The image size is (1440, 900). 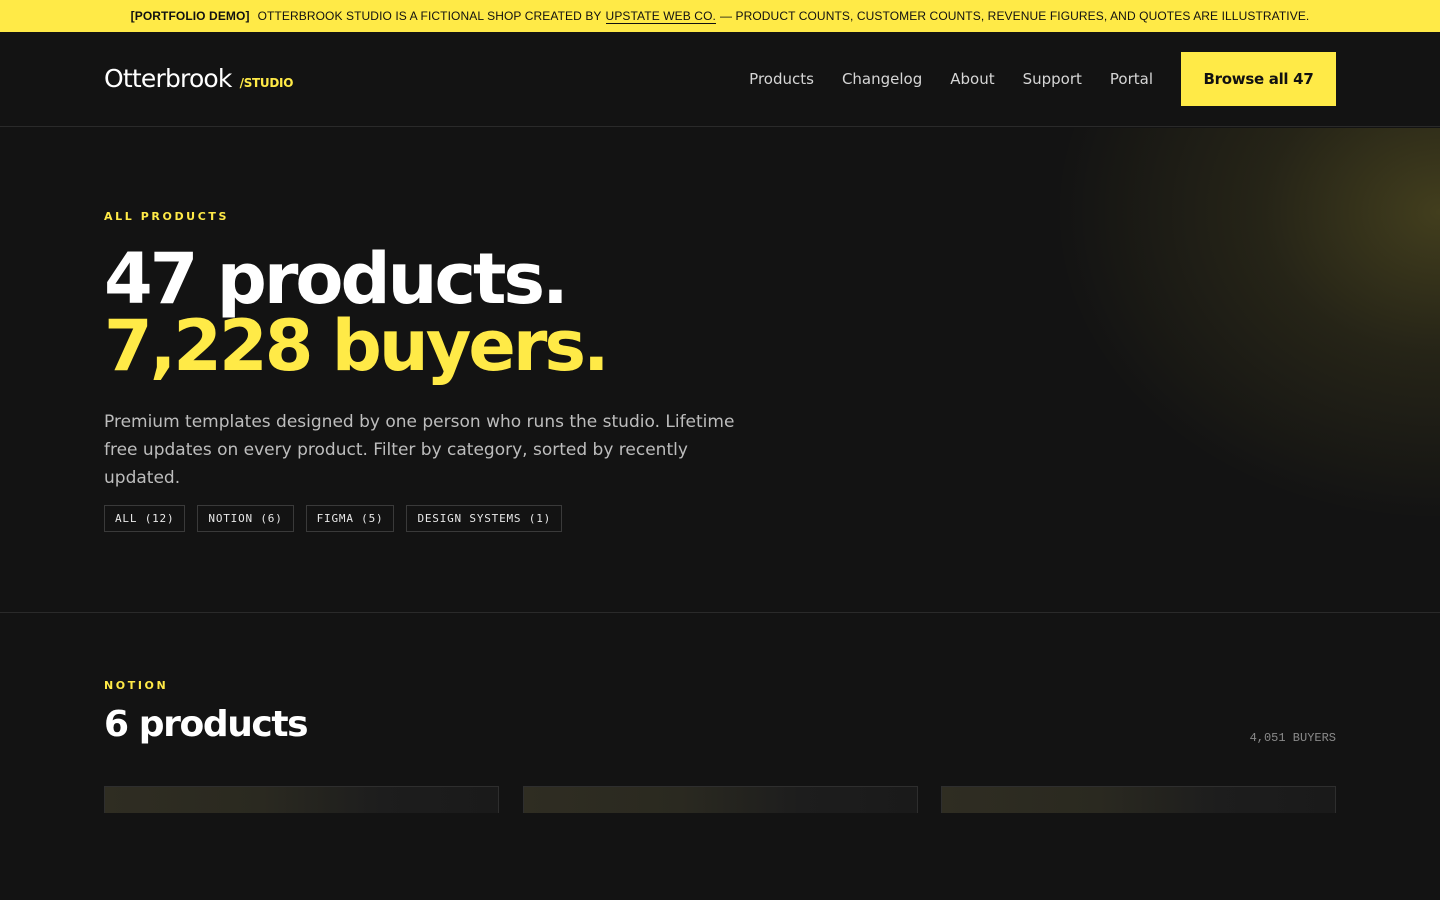 What do you see at coordinates (1230, 338) in the screenshot?
I see `hero-glow` at bounding box center [1230, 338].